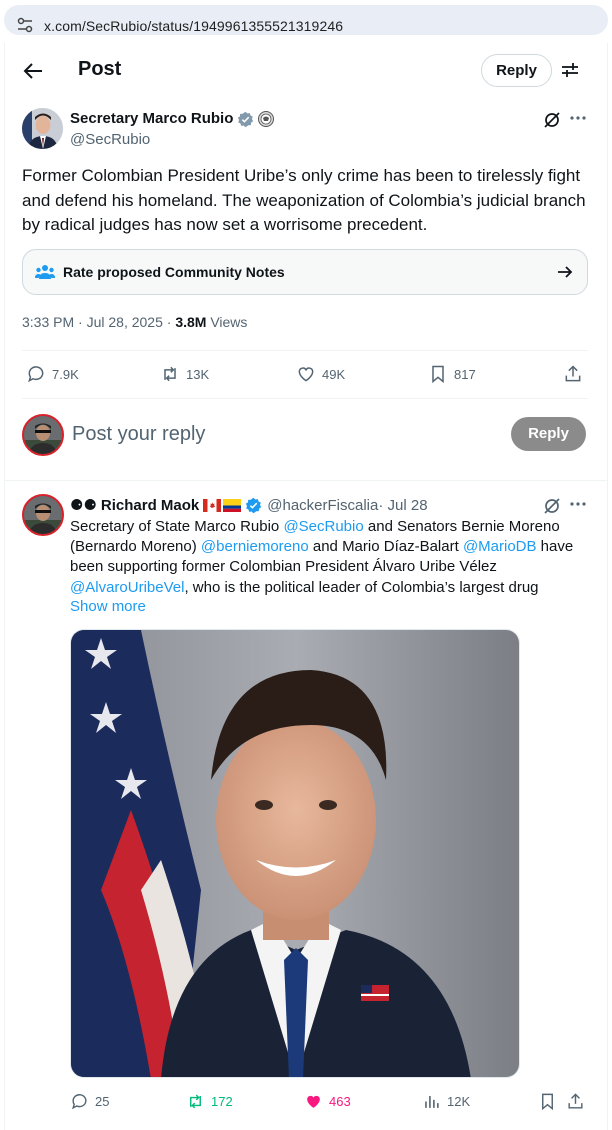 This screenshot has width=612, height=1130. What do you see at coordinates (102, 1101) in the screenshot?
I see `reply-reply-count: 25` at bounding box center [102, 1101].